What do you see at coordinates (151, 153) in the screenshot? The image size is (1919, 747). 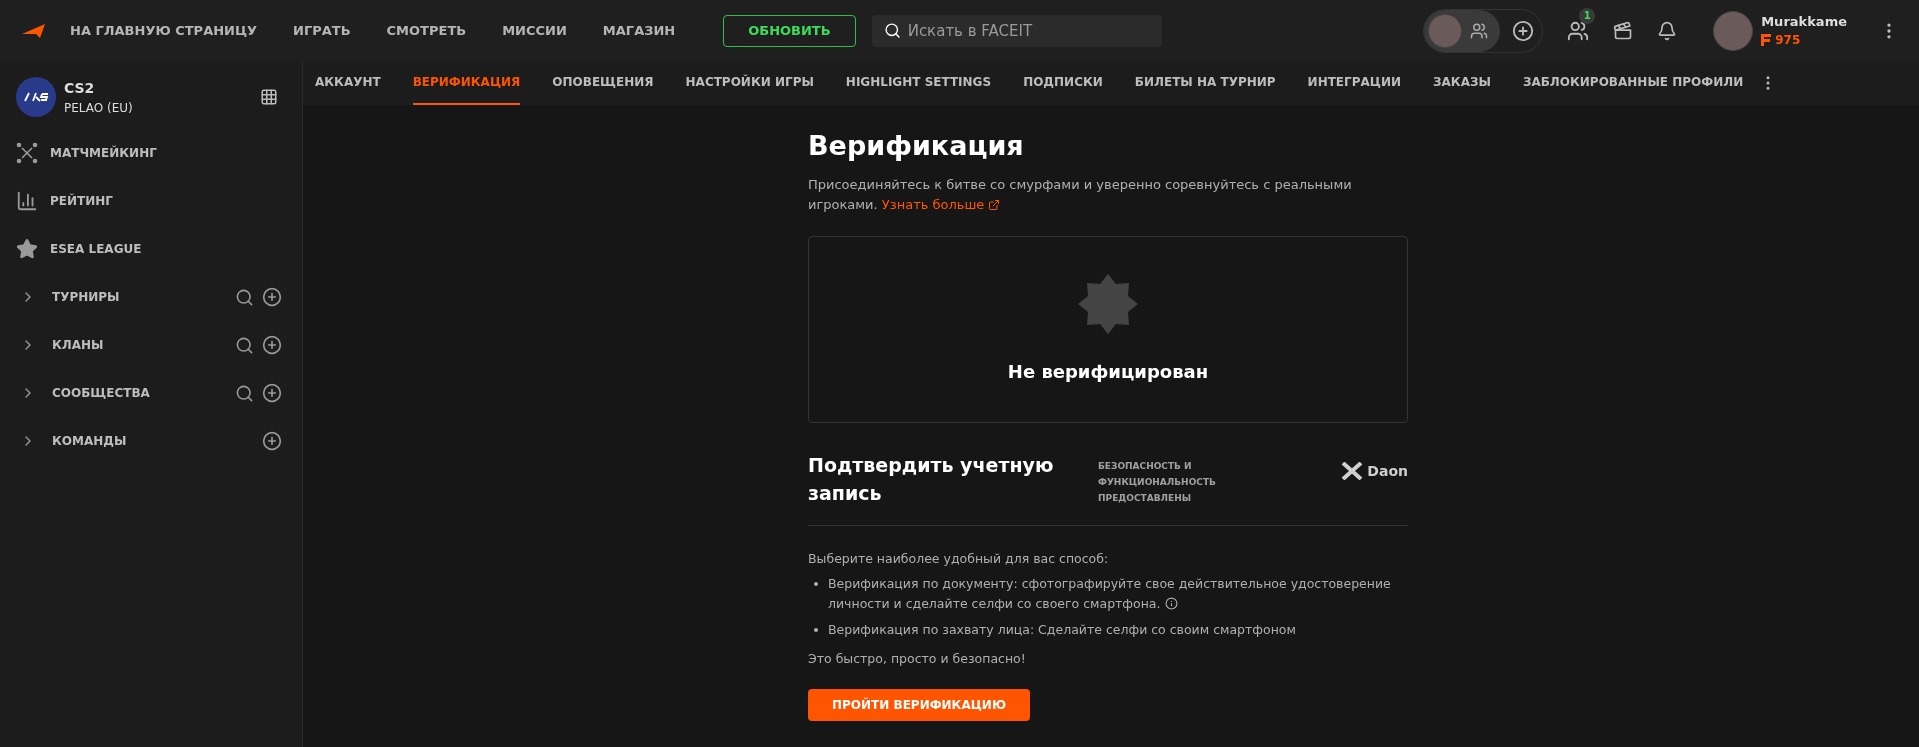 I see `sidebar-item: МАТЧМЕЙКИНГ` at bounding box center [151, 153].